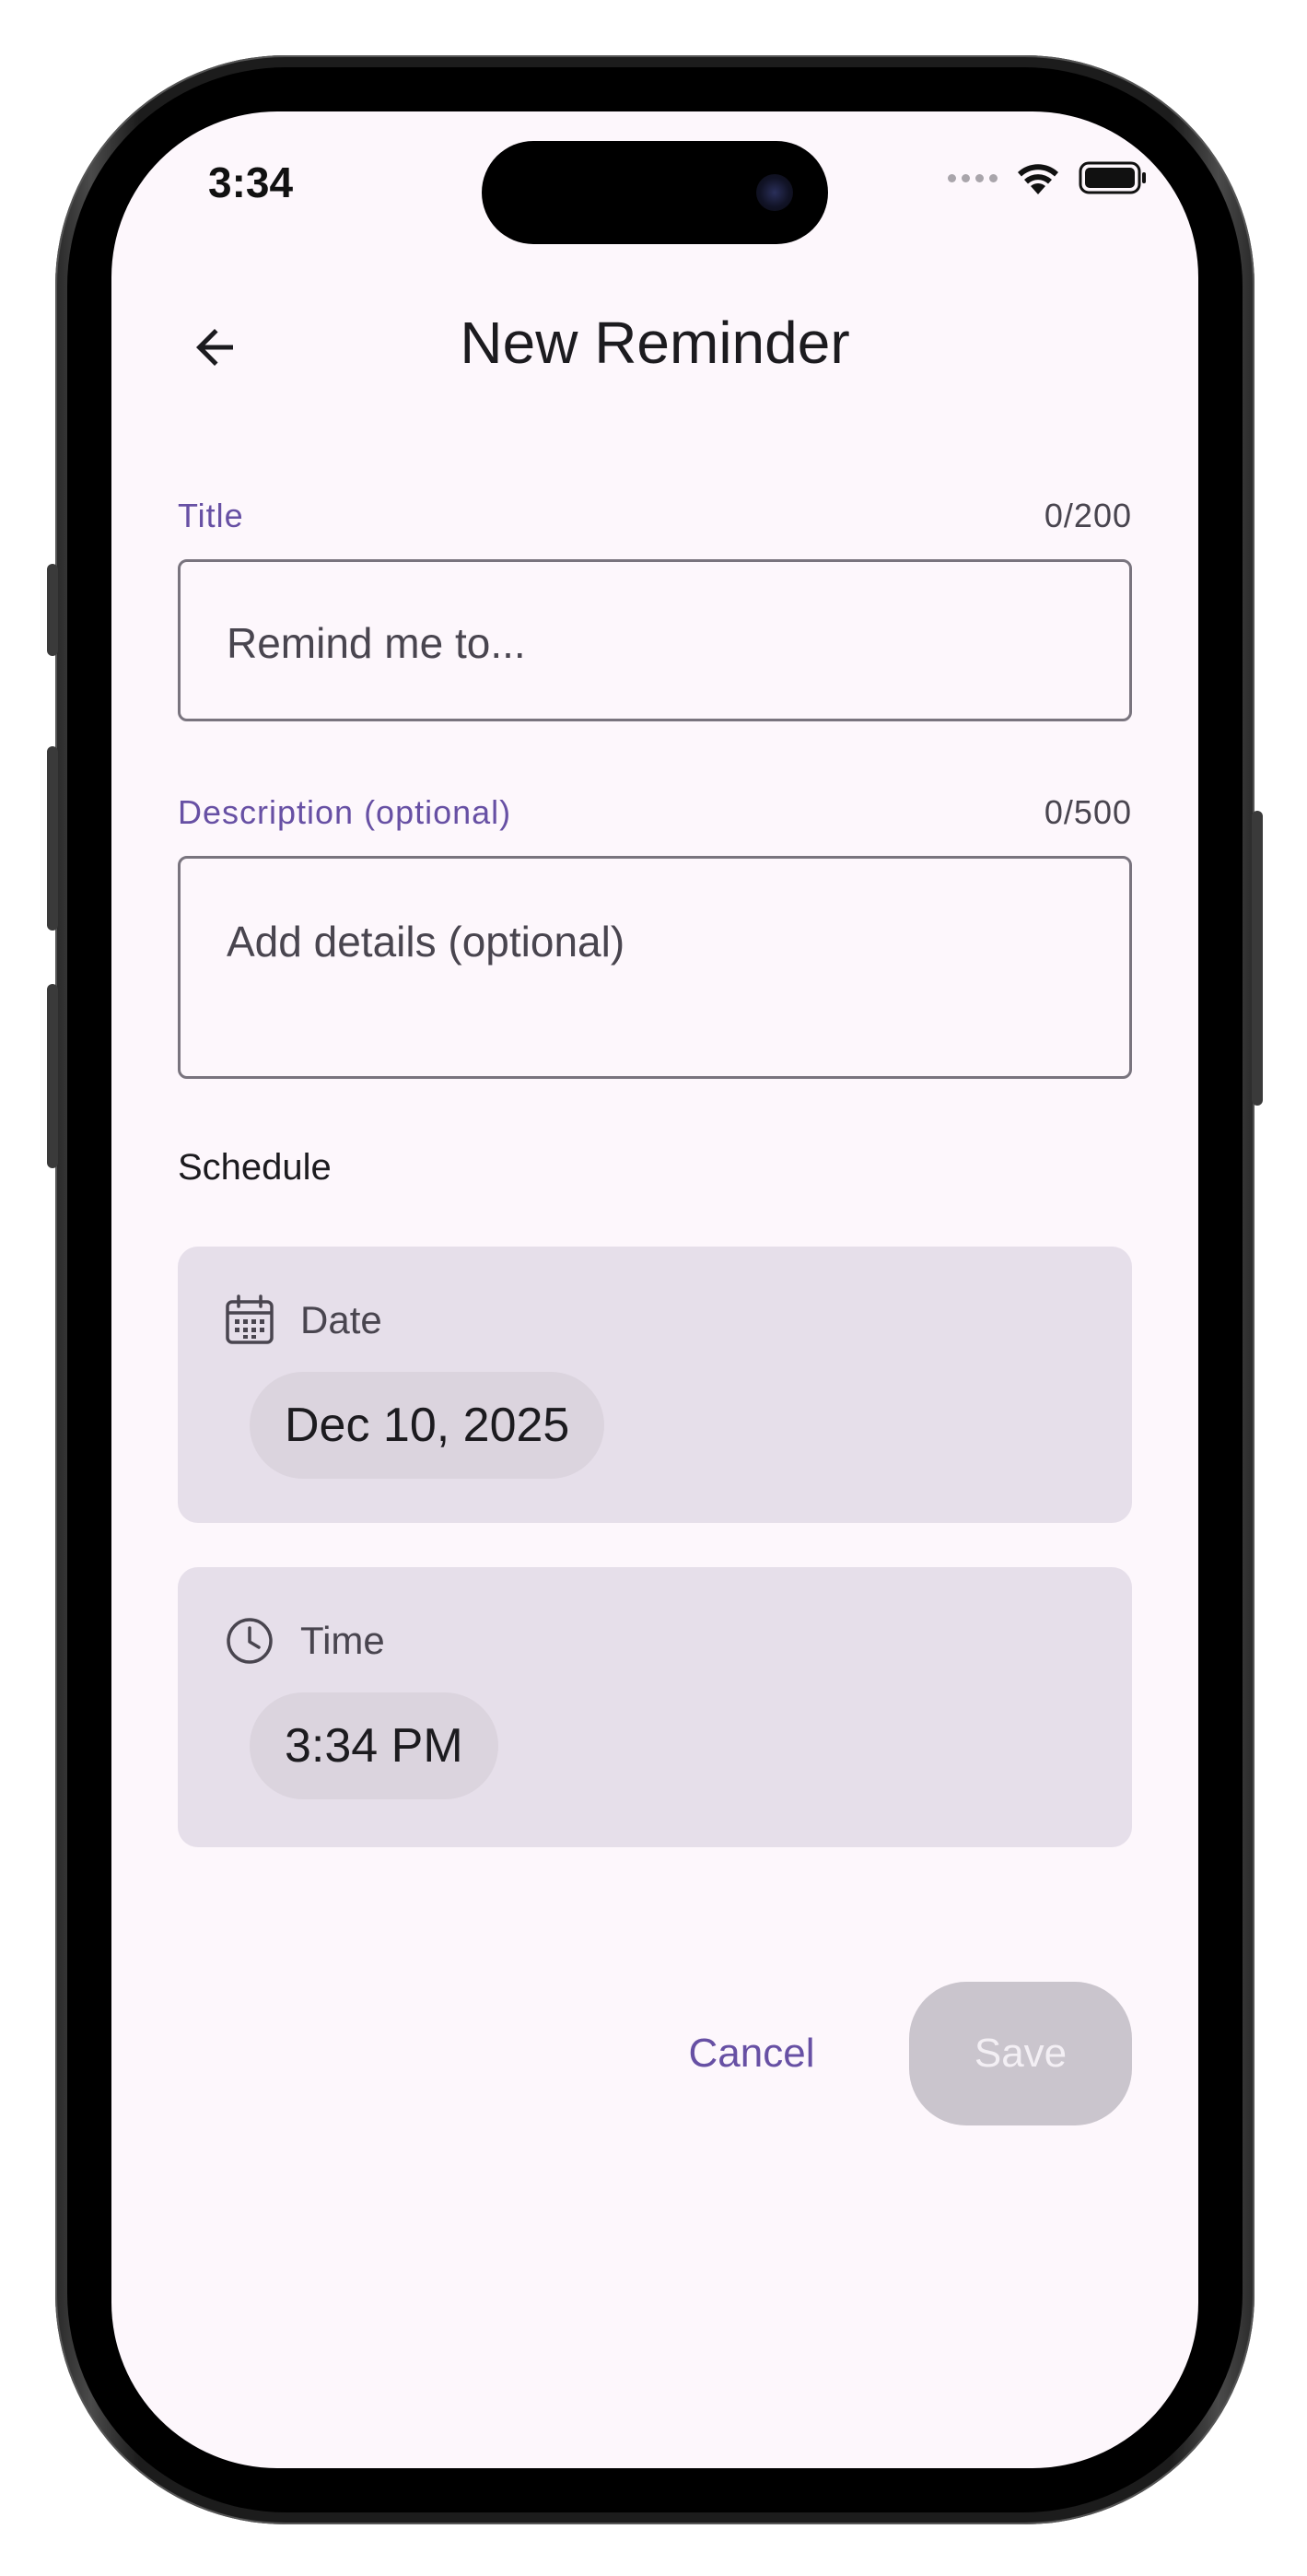  I want to click on volume-up-button, so click(53, 838).